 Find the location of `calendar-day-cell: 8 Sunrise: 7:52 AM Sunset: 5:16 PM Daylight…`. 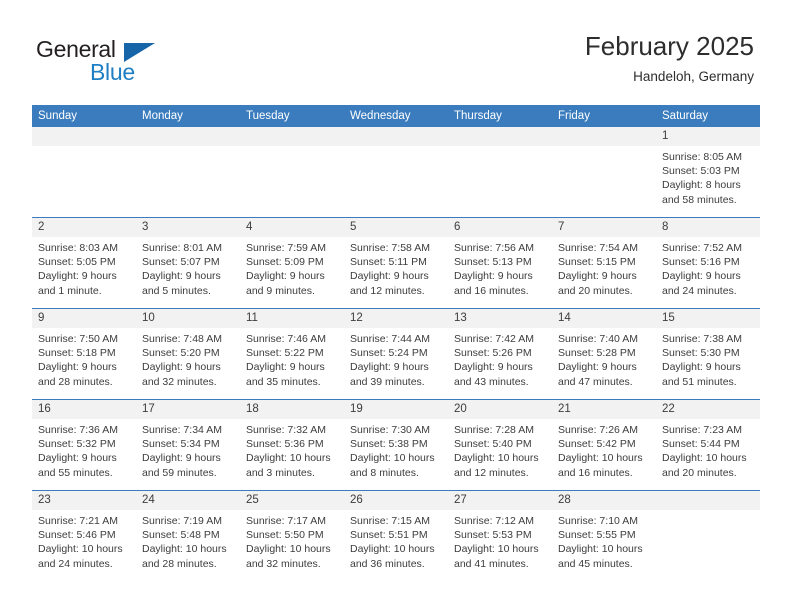

calendar-day-cell: 8 Sunrise: 7:52 AM Sunset: 5:16 PM Daylight… is located at coordinates (708, 263).